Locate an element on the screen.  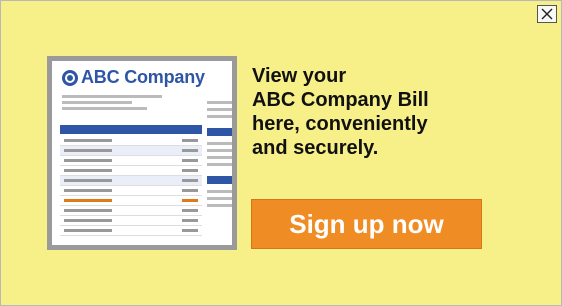
company-logo: ABC Company is located at coordinates (133, 77).